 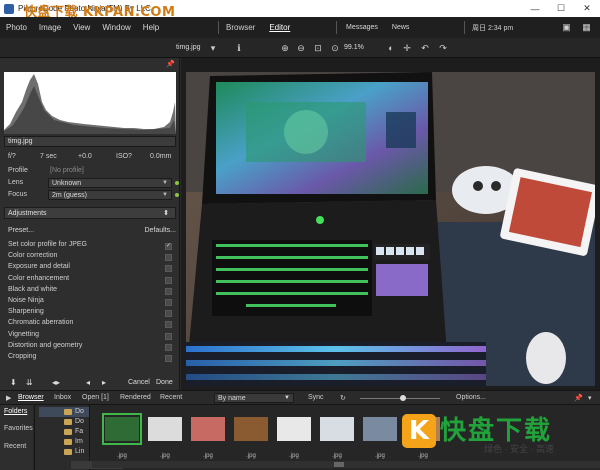 I want to click on next-icon: ▸, so click(x=104, y=382).